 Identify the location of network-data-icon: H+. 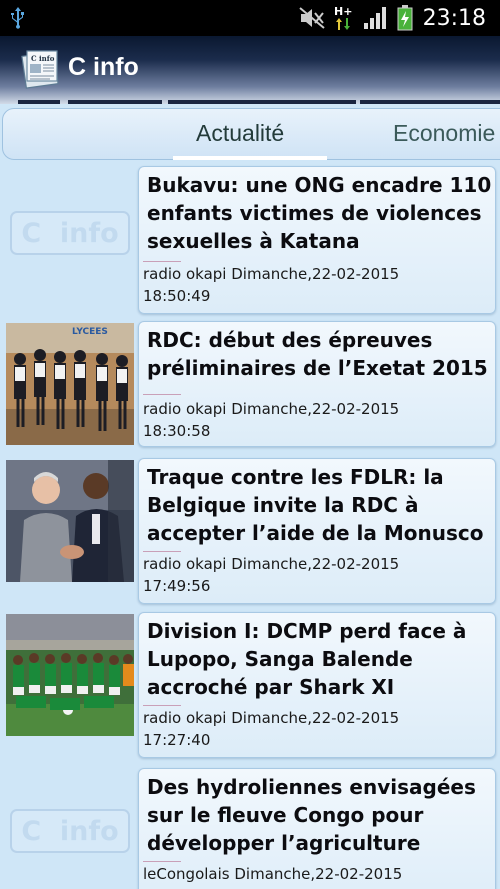
(344, 17).